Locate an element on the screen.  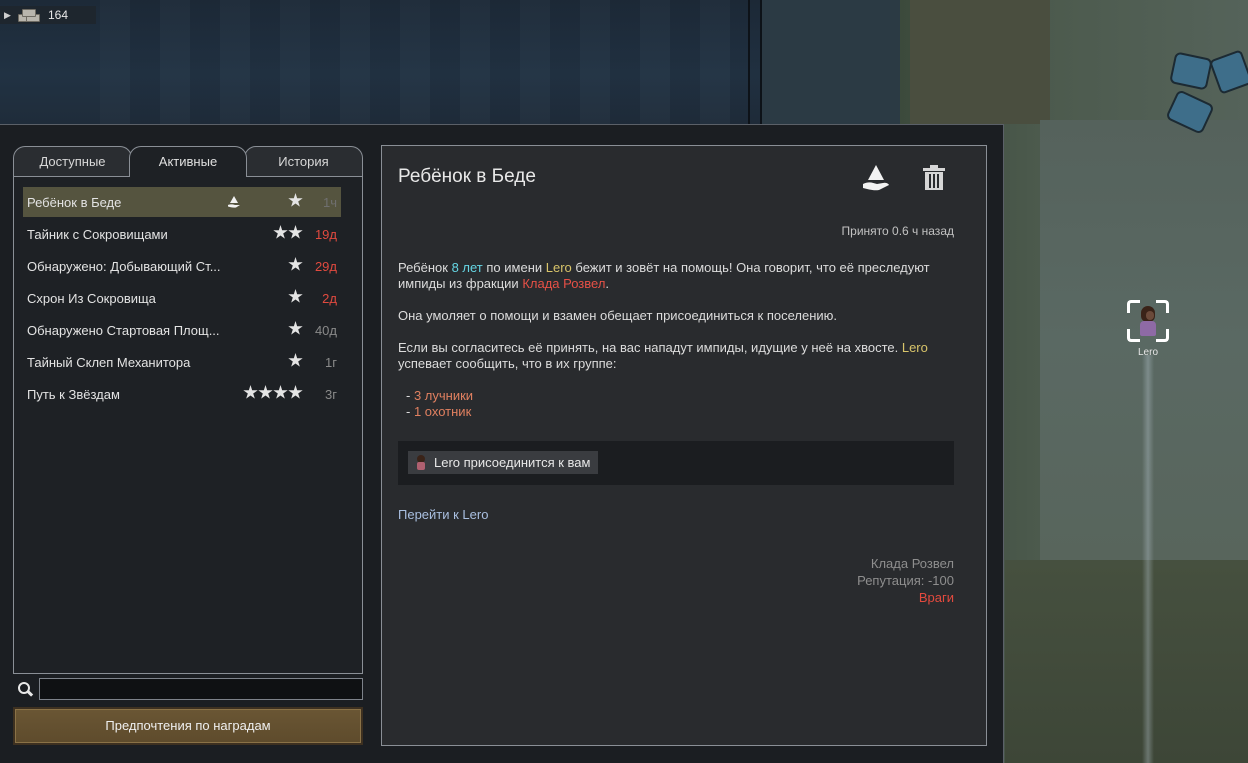
tab-available: Доступные is located at coordinates (72, 161).